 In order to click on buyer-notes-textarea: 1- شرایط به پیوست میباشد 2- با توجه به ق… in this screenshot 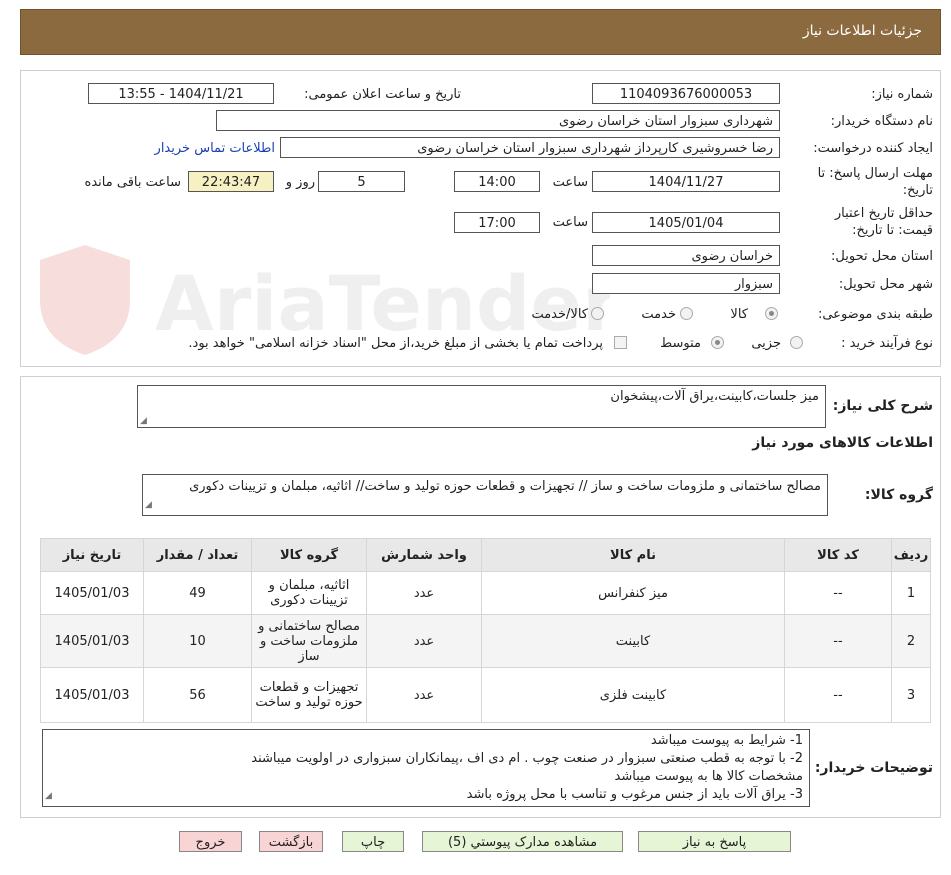, I will do `click(426, 768)`.